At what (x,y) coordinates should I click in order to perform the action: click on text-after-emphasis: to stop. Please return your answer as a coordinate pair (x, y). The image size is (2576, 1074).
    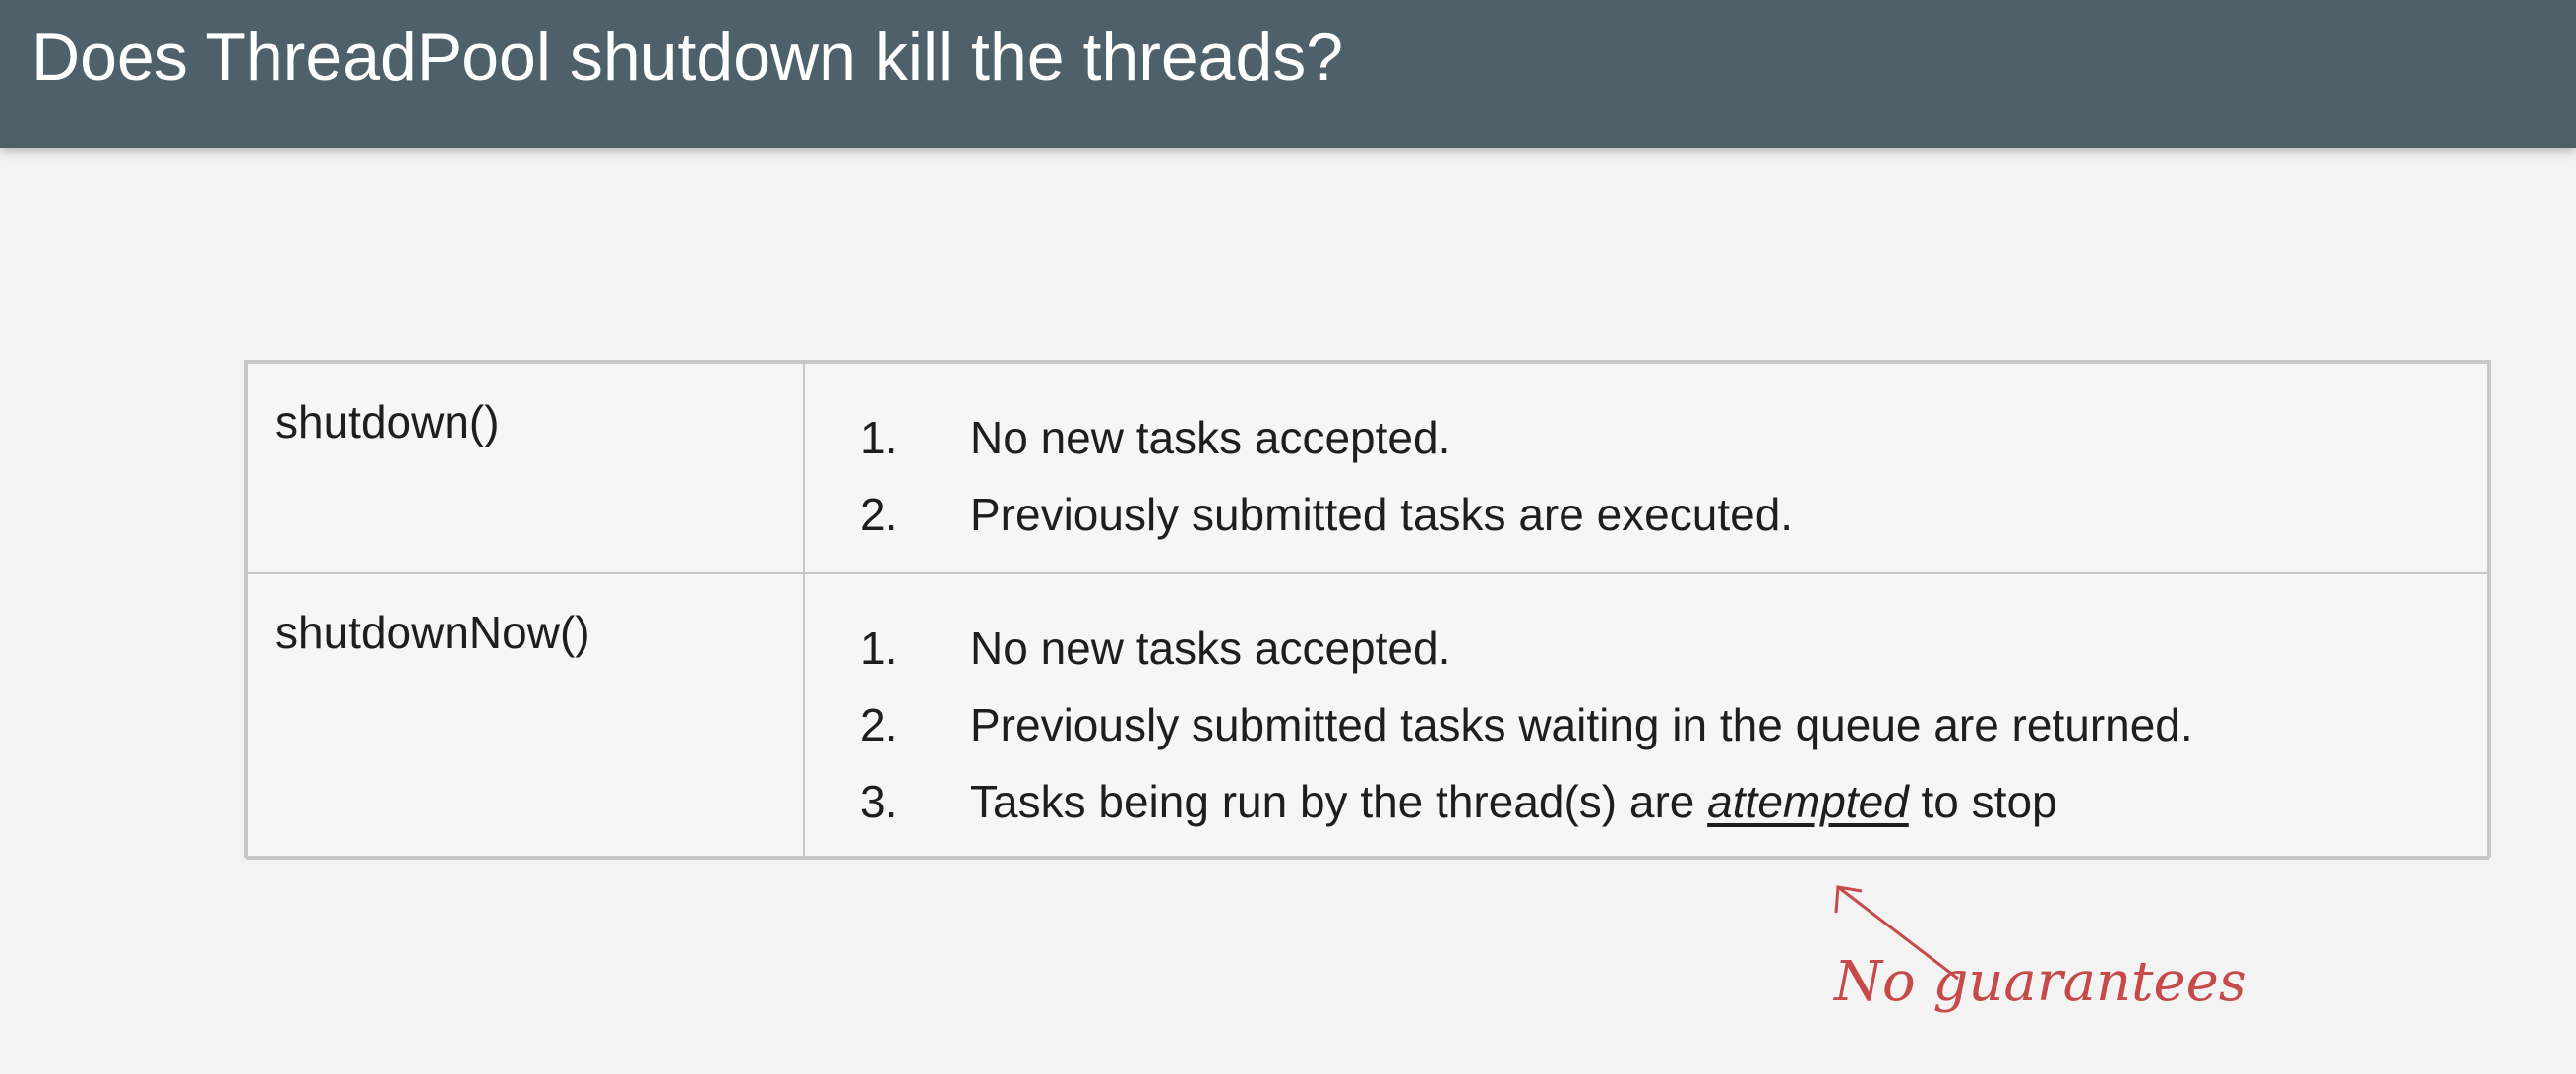
    Looking at the image, I should click on (1982, 801).